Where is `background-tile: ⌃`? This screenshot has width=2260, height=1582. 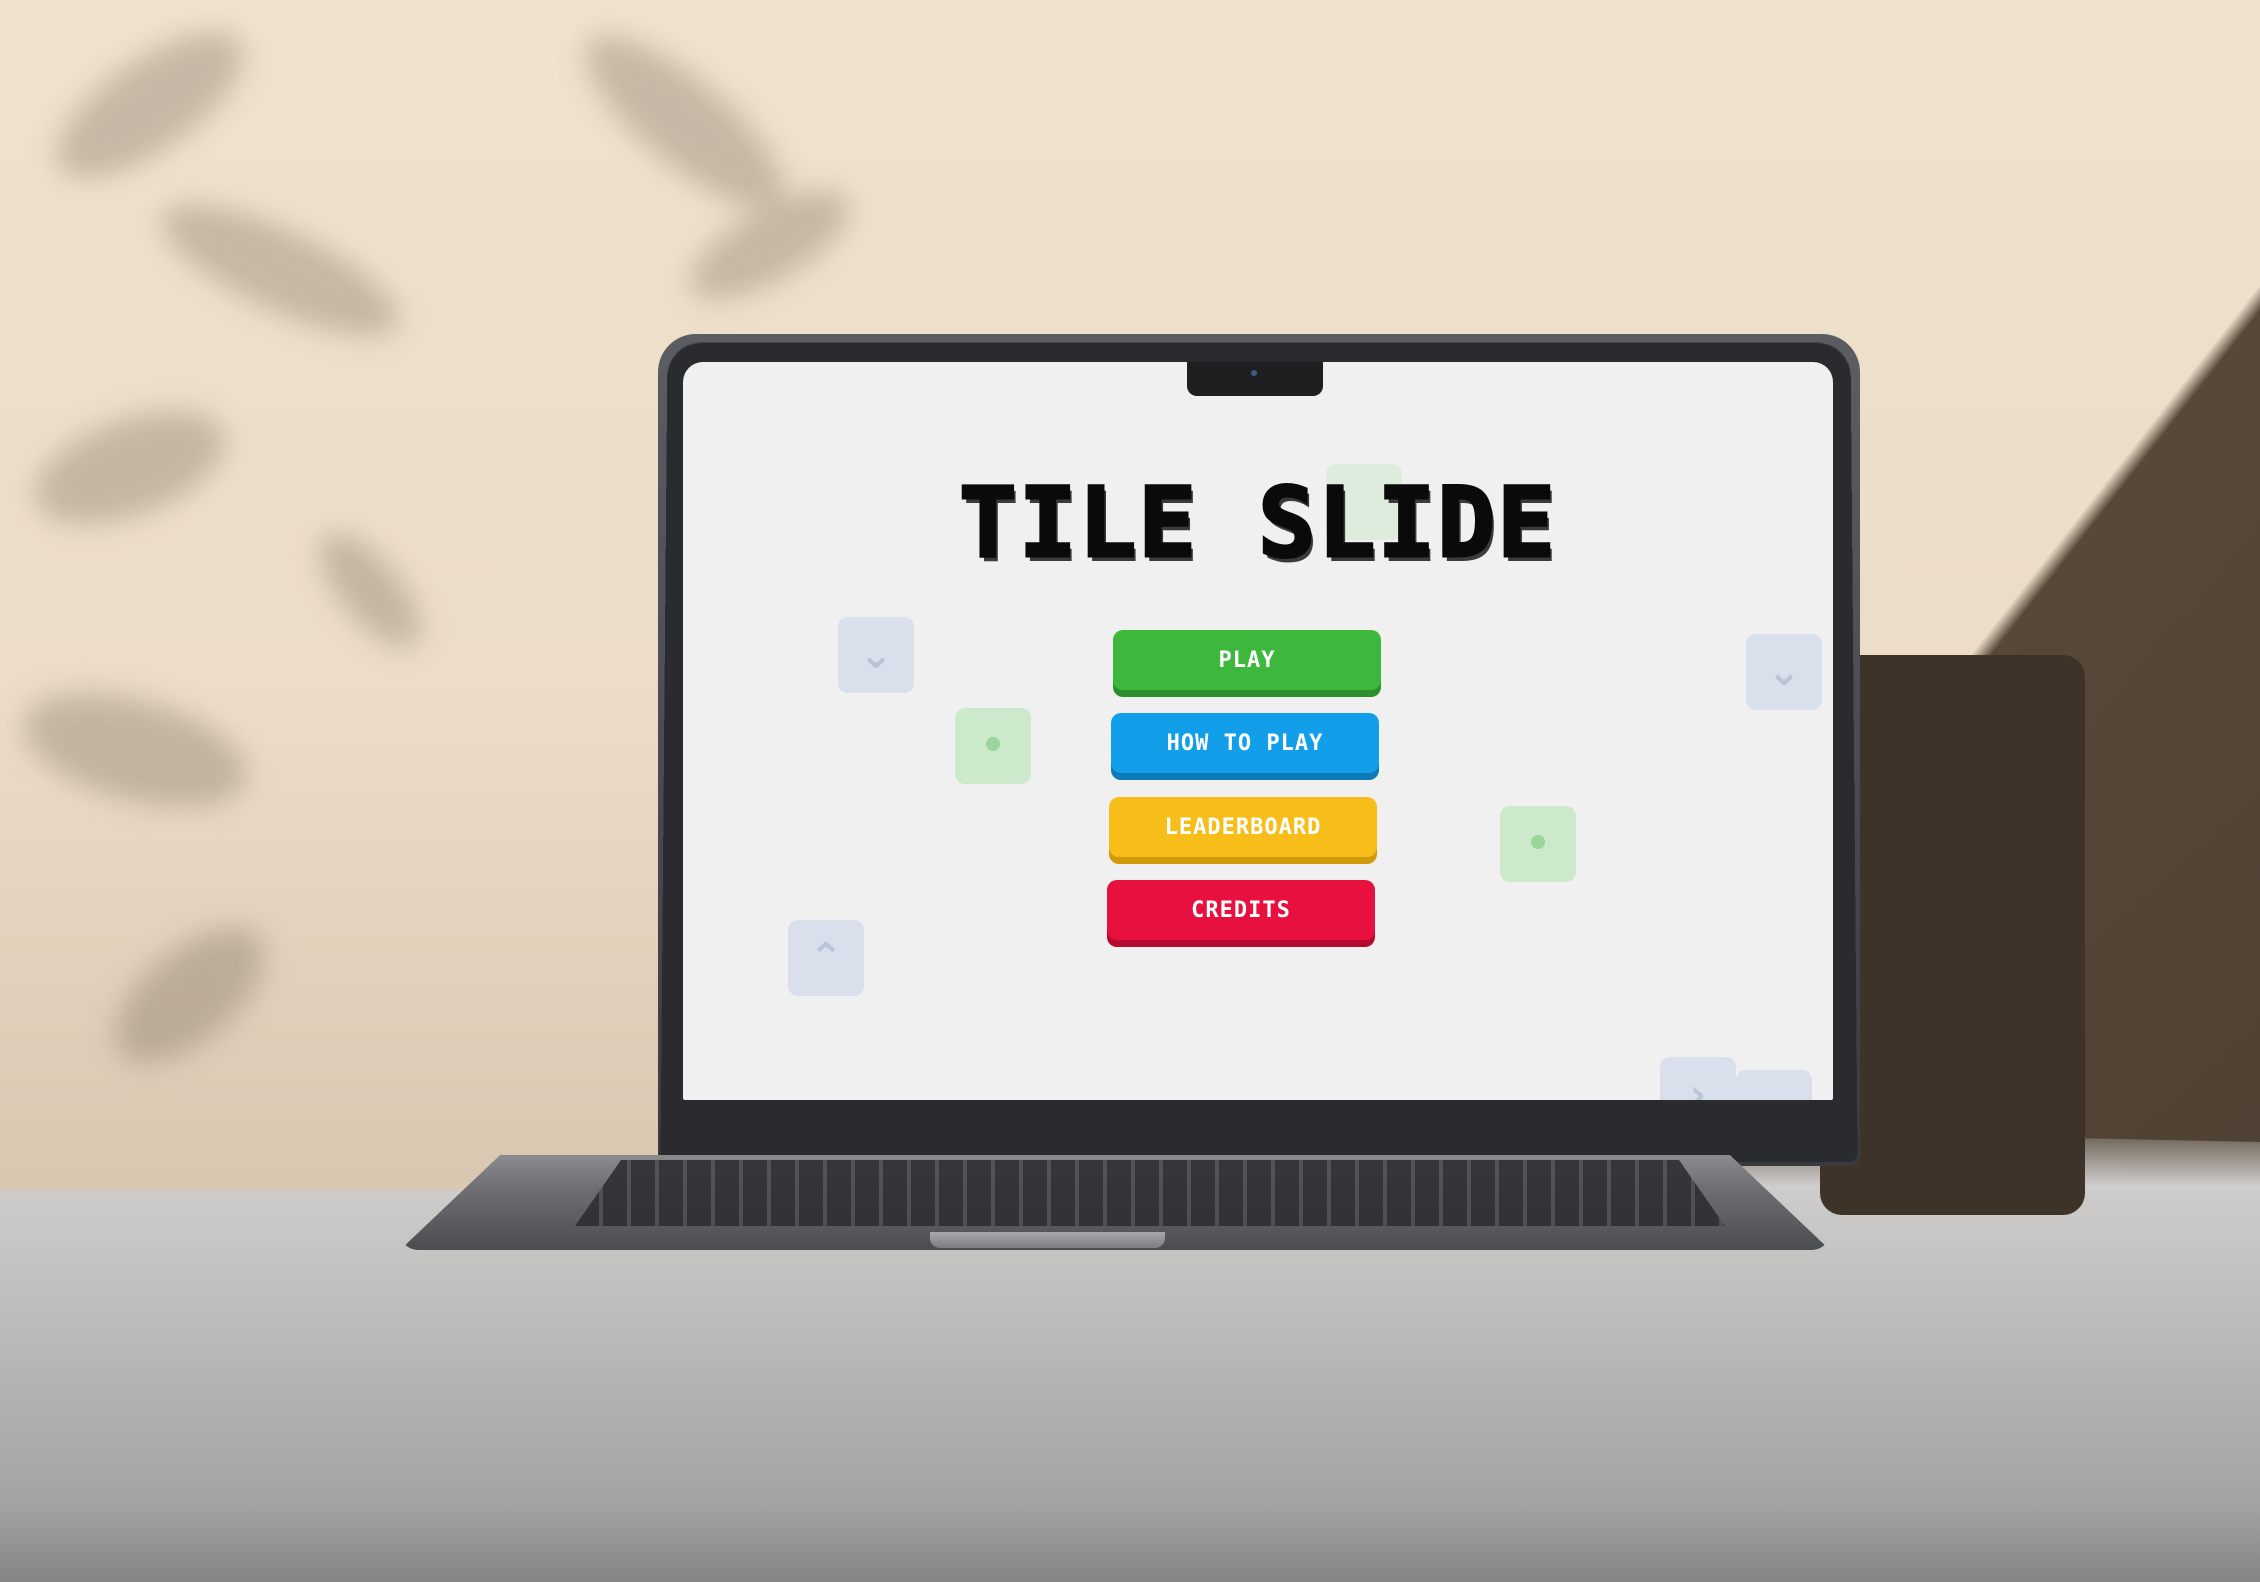
background-tile: ⌃ is located at coordinates (826, 958).